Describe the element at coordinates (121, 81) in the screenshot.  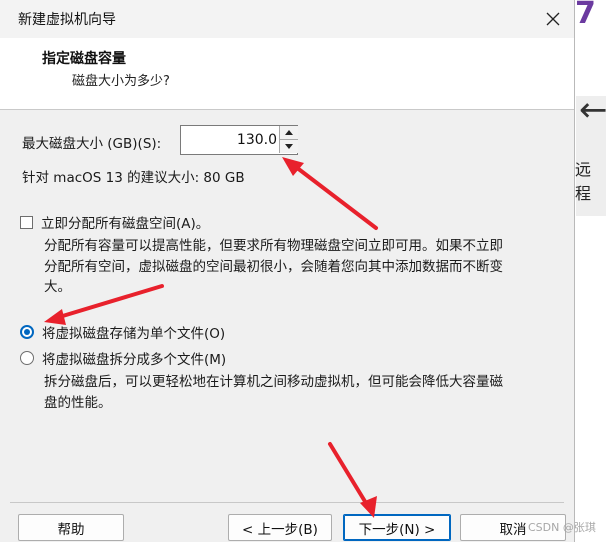
I see `page-subtitle: 磁盘大小为多少?` at that location.